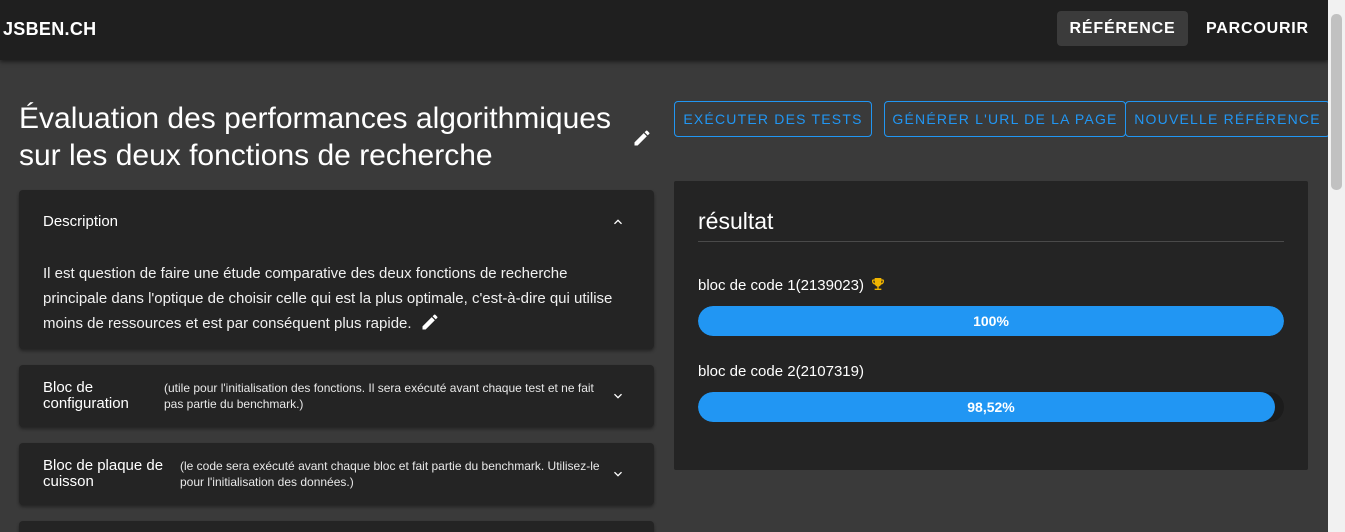  Describe the element at coordinates (86, 395) in the screenshot. I see `setup-block-title: Bloc de configuration` at that location.